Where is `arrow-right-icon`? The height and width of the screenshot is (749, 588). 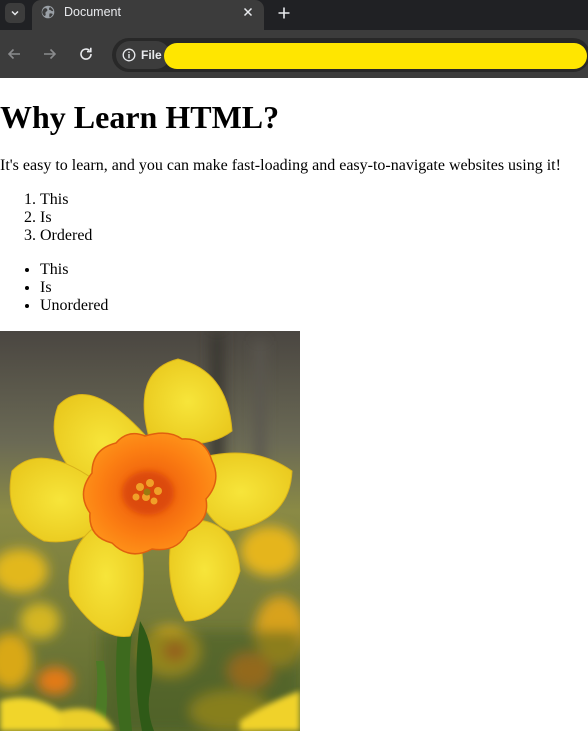 arrow-right-icon is located at coordinates (50, 54).